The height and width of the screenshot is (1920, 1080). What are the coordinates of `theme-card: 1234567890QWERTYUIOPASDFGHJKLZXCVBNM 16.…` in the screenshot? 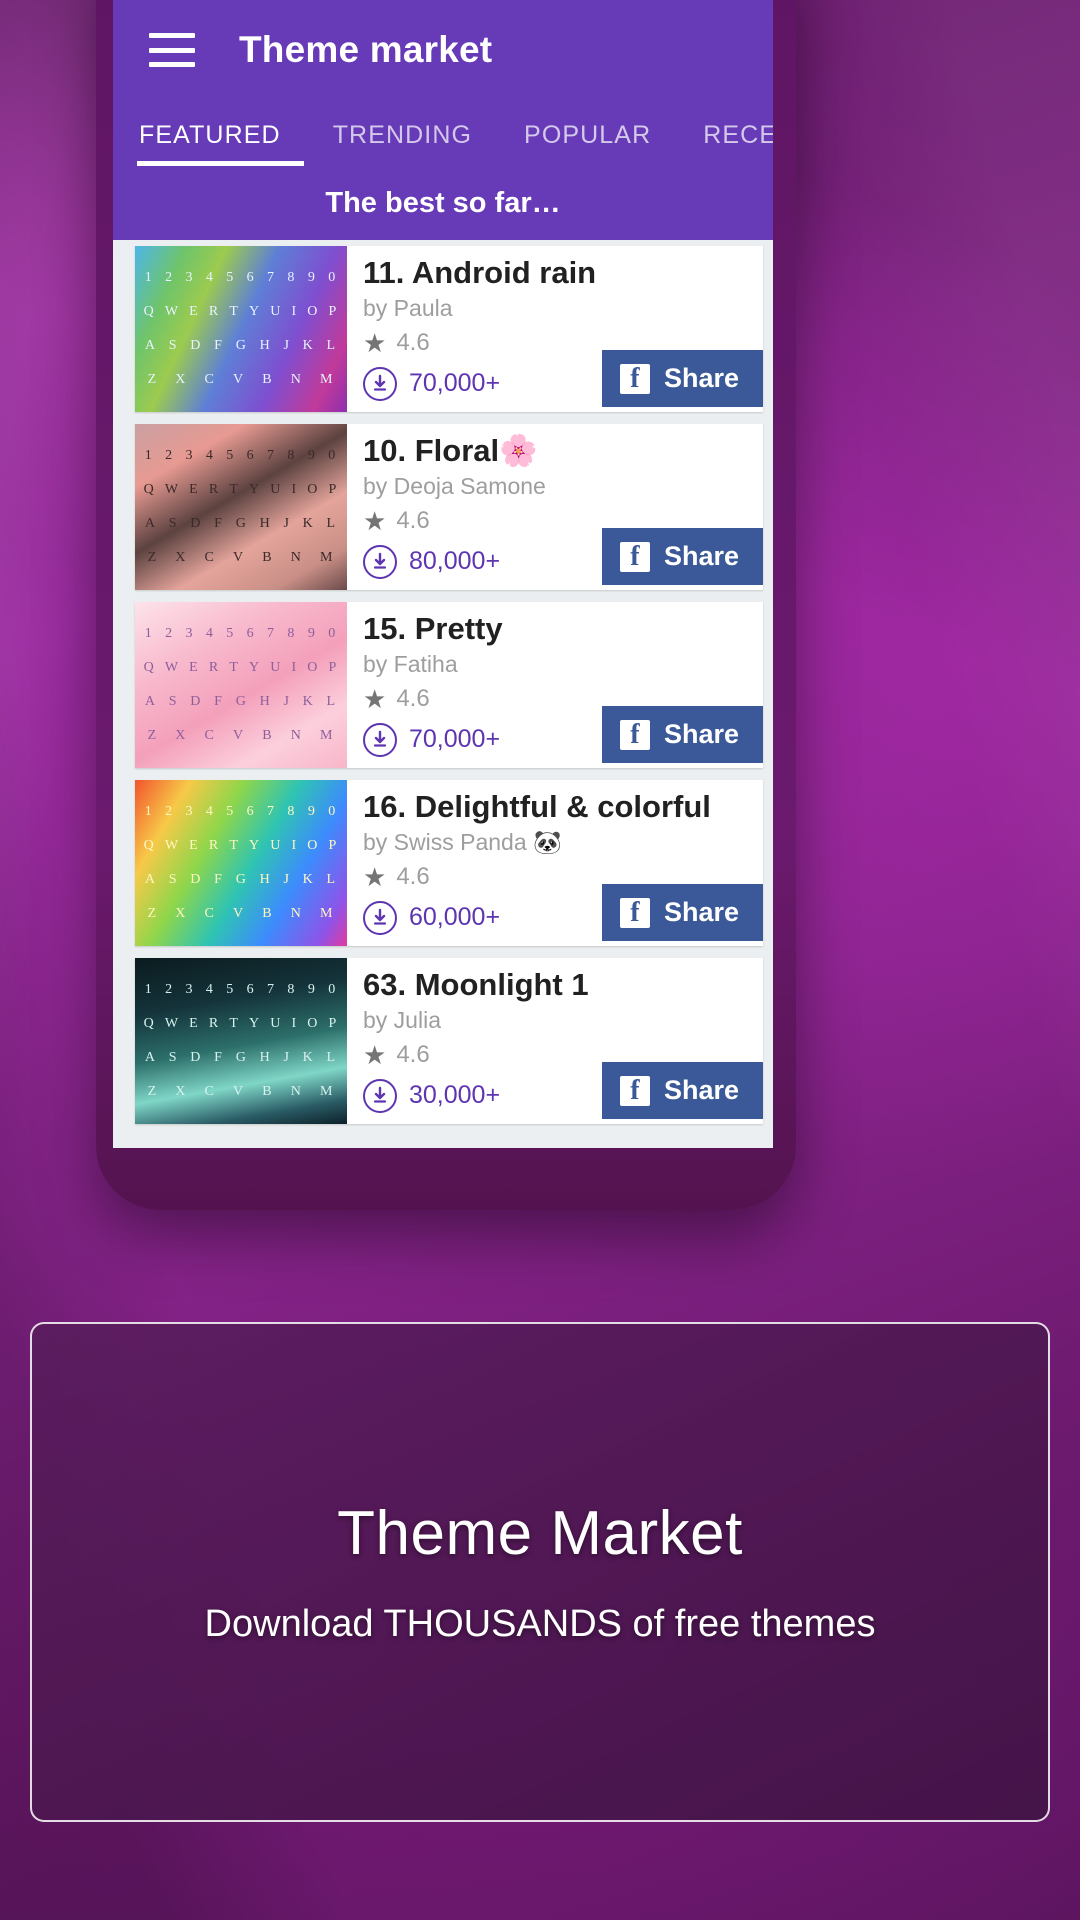 It's located at (449, 863).